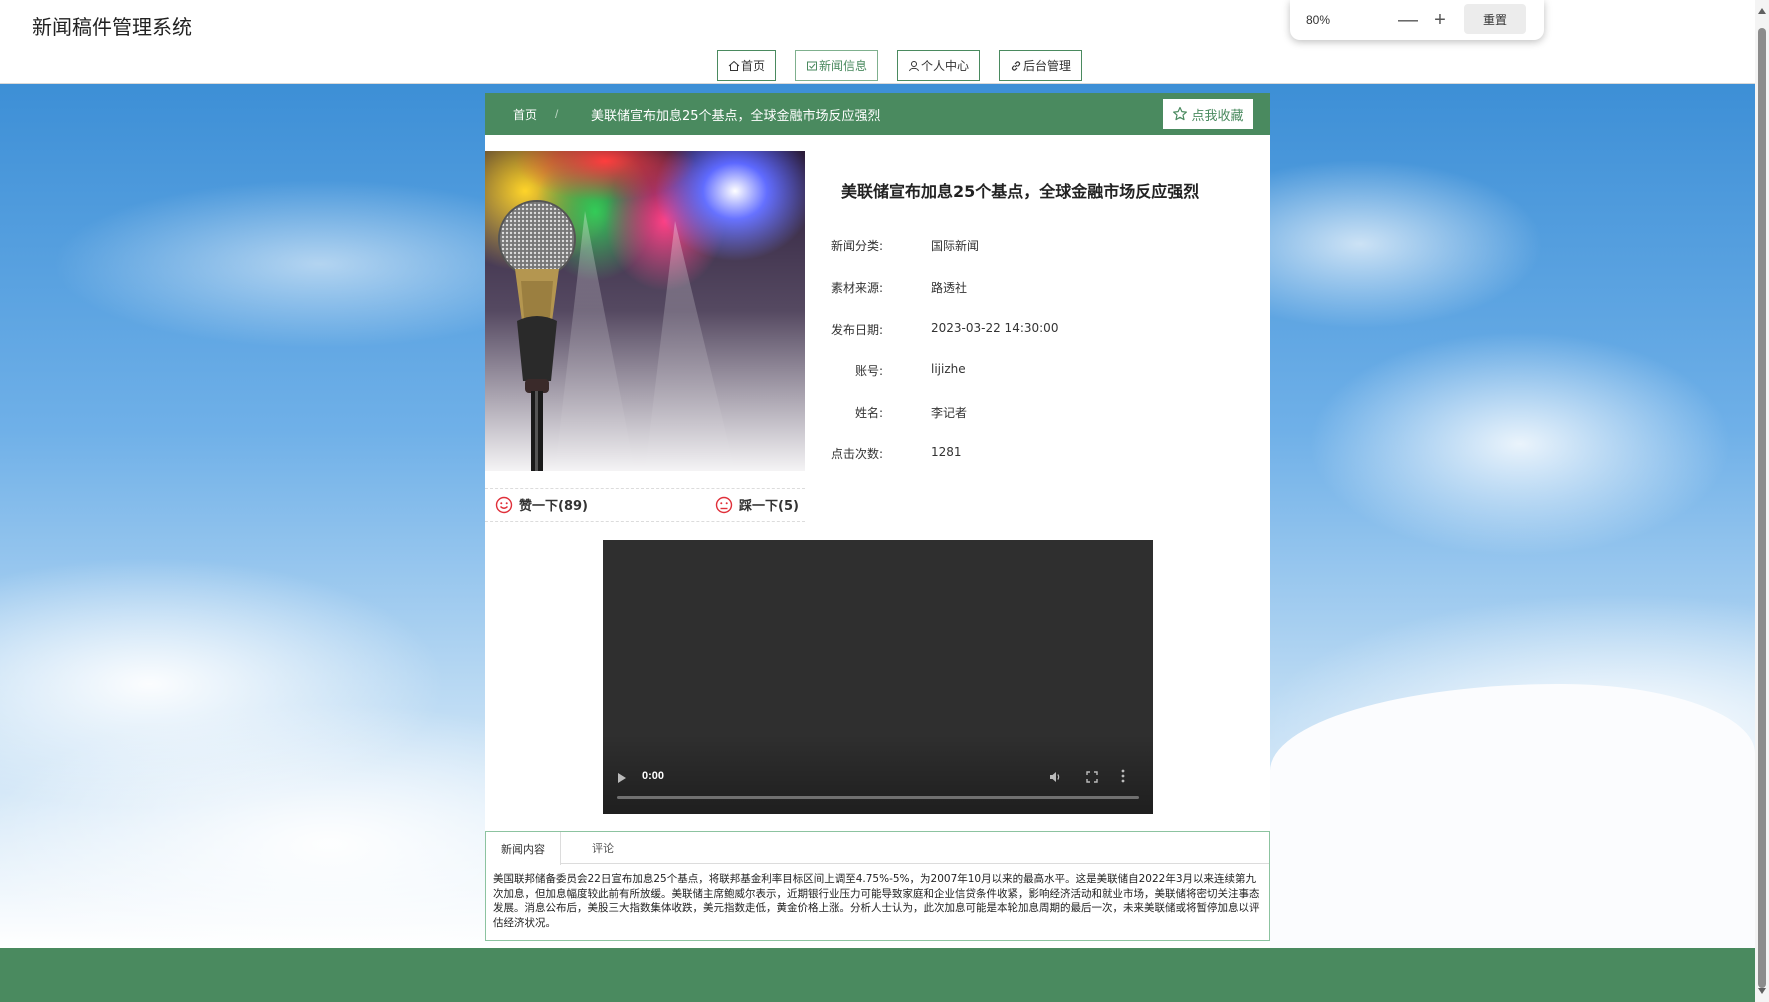  What do you see at coordinates (857, 246) in the screenshot?
I see `field-label: 新闻分类:` at bounding box center [857, 246].